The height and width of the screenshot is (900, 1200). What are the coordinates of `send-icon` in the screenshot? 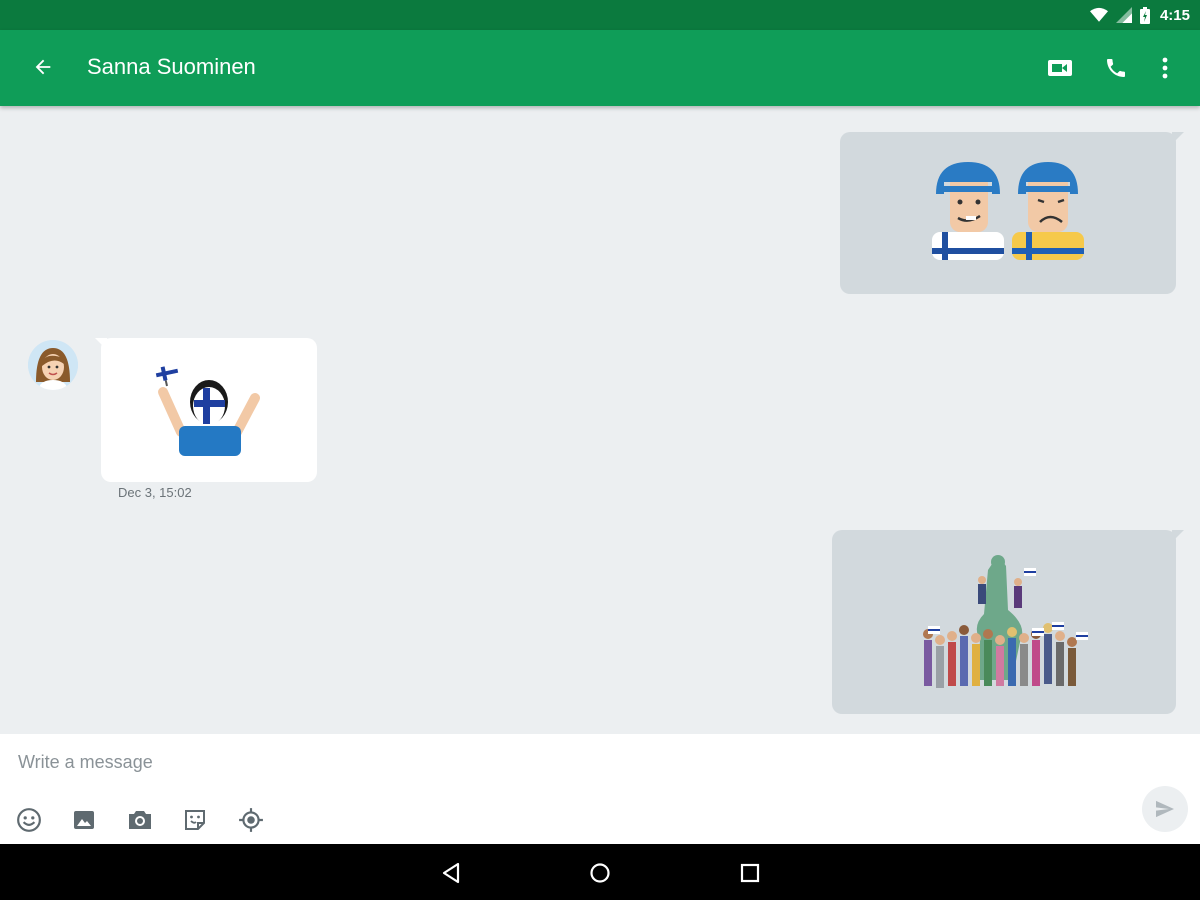 It's located at (1165, 809).